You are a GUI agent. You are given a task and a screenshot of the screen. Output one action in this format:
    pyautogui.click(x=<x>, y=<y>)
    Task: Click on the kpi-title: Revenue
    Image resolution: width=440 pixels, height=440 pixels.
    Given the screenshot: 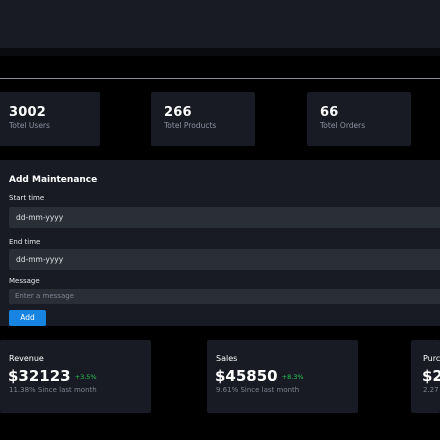 What is the action you would take?
    pyautogui.click(x=26, y=358)
    